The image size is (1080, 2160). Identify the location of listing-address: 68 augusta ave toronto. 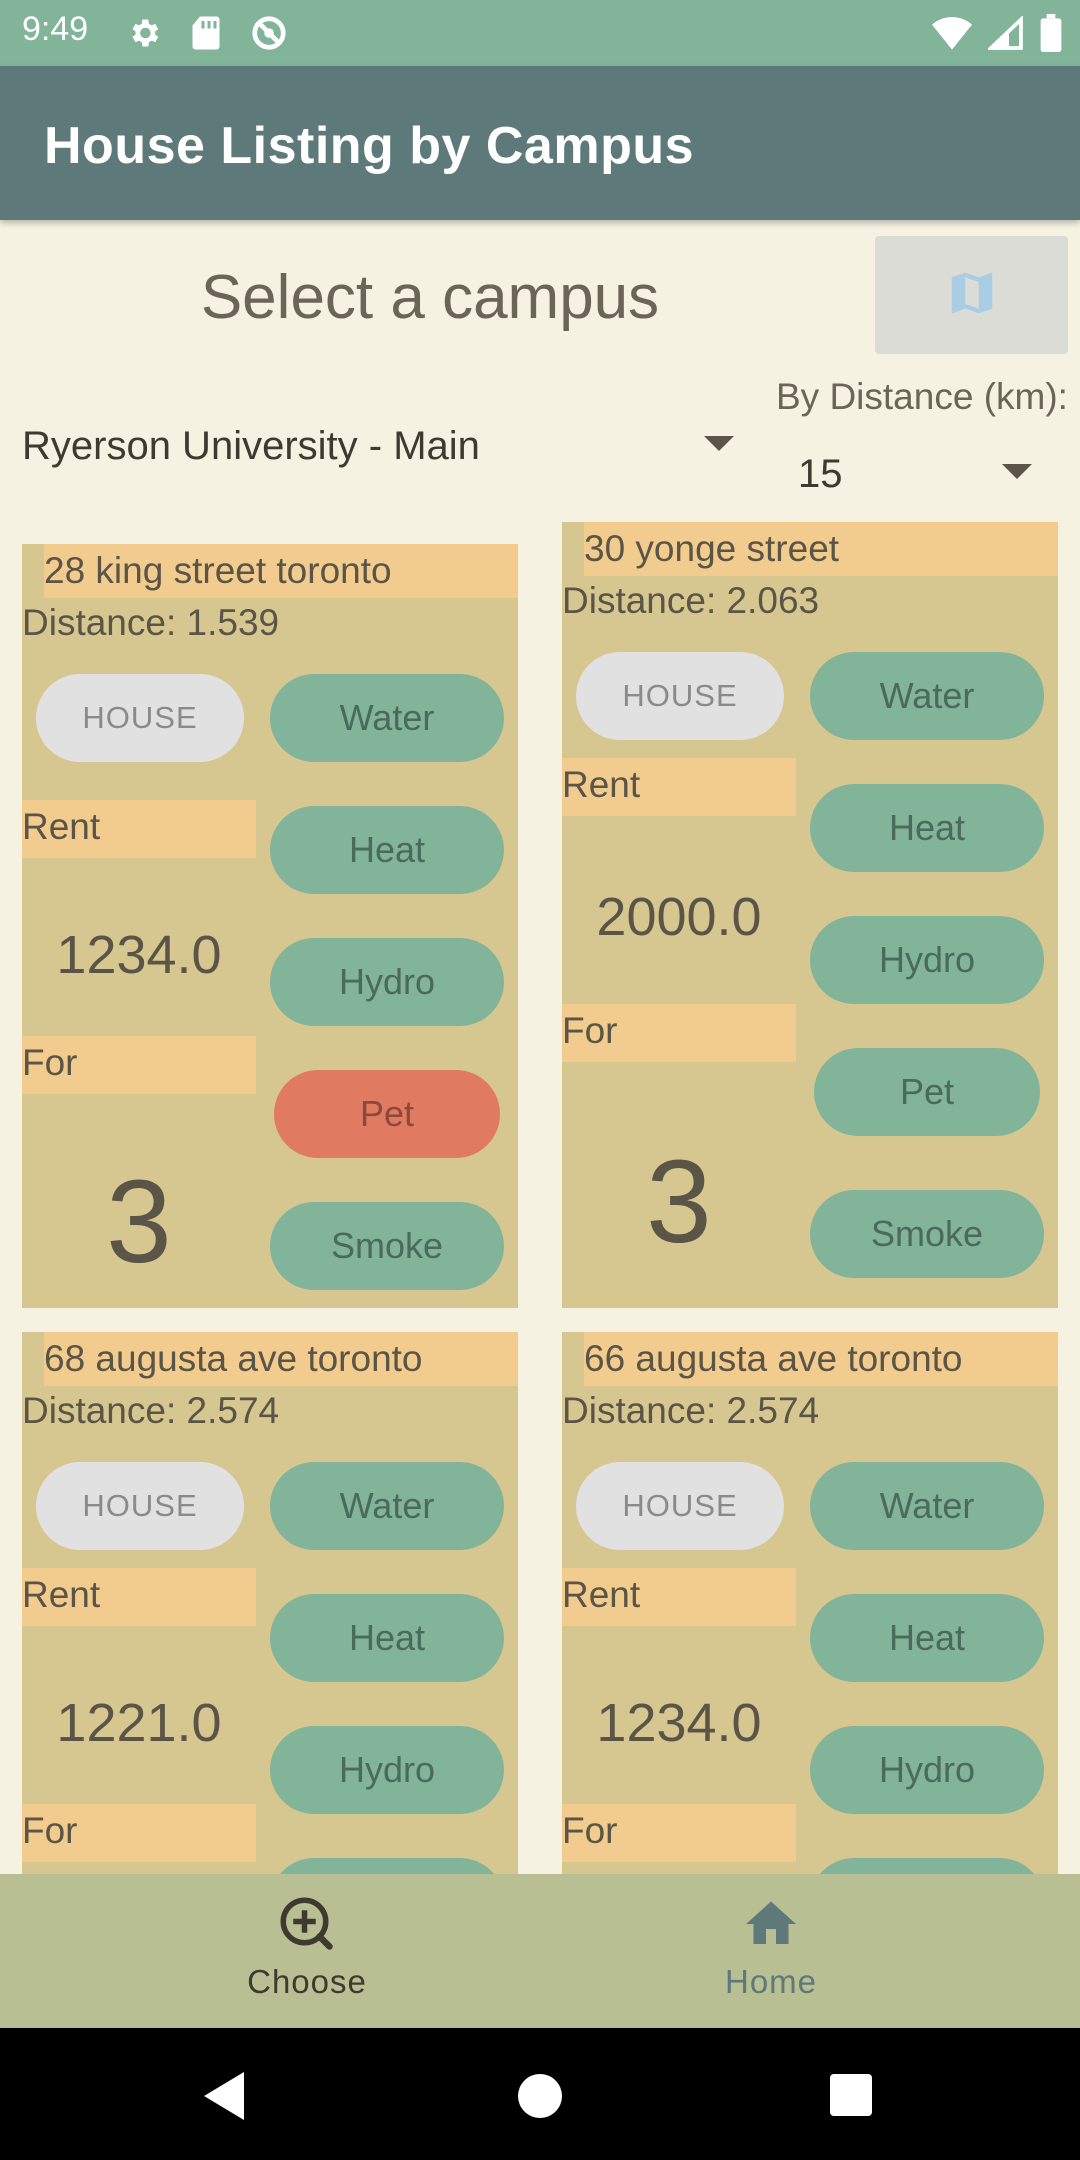
(281, 1359).